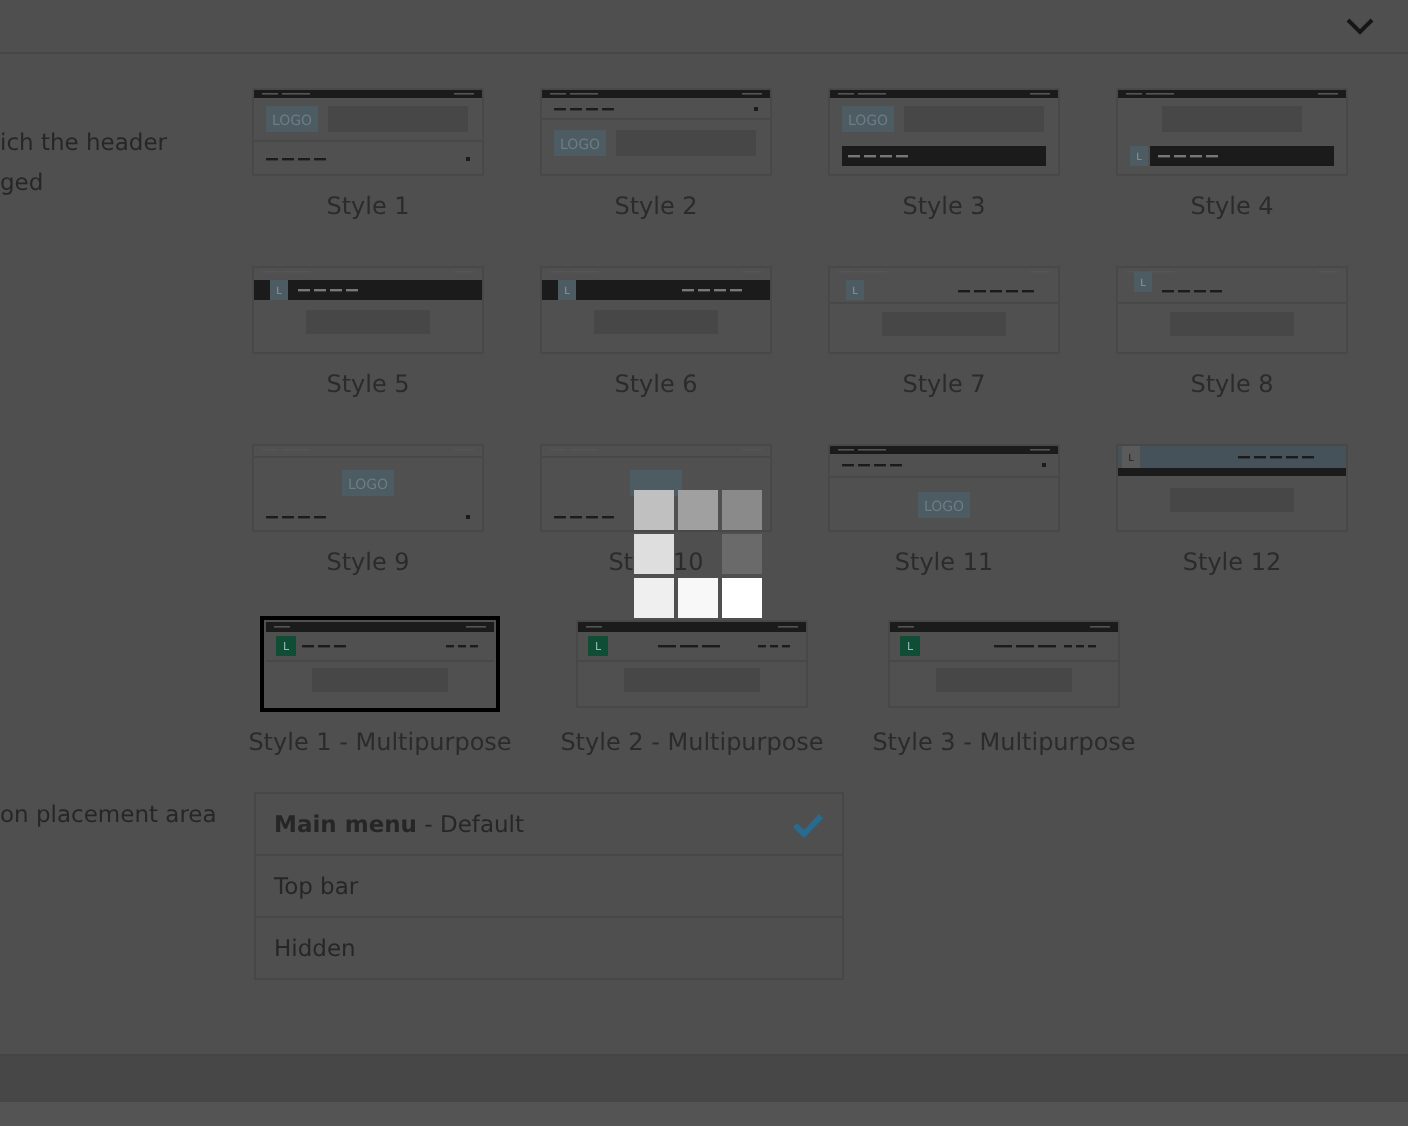 The width and height of the screenshot is (1408, 1126). I want to click on checkmark-icon, so click(808, 824).